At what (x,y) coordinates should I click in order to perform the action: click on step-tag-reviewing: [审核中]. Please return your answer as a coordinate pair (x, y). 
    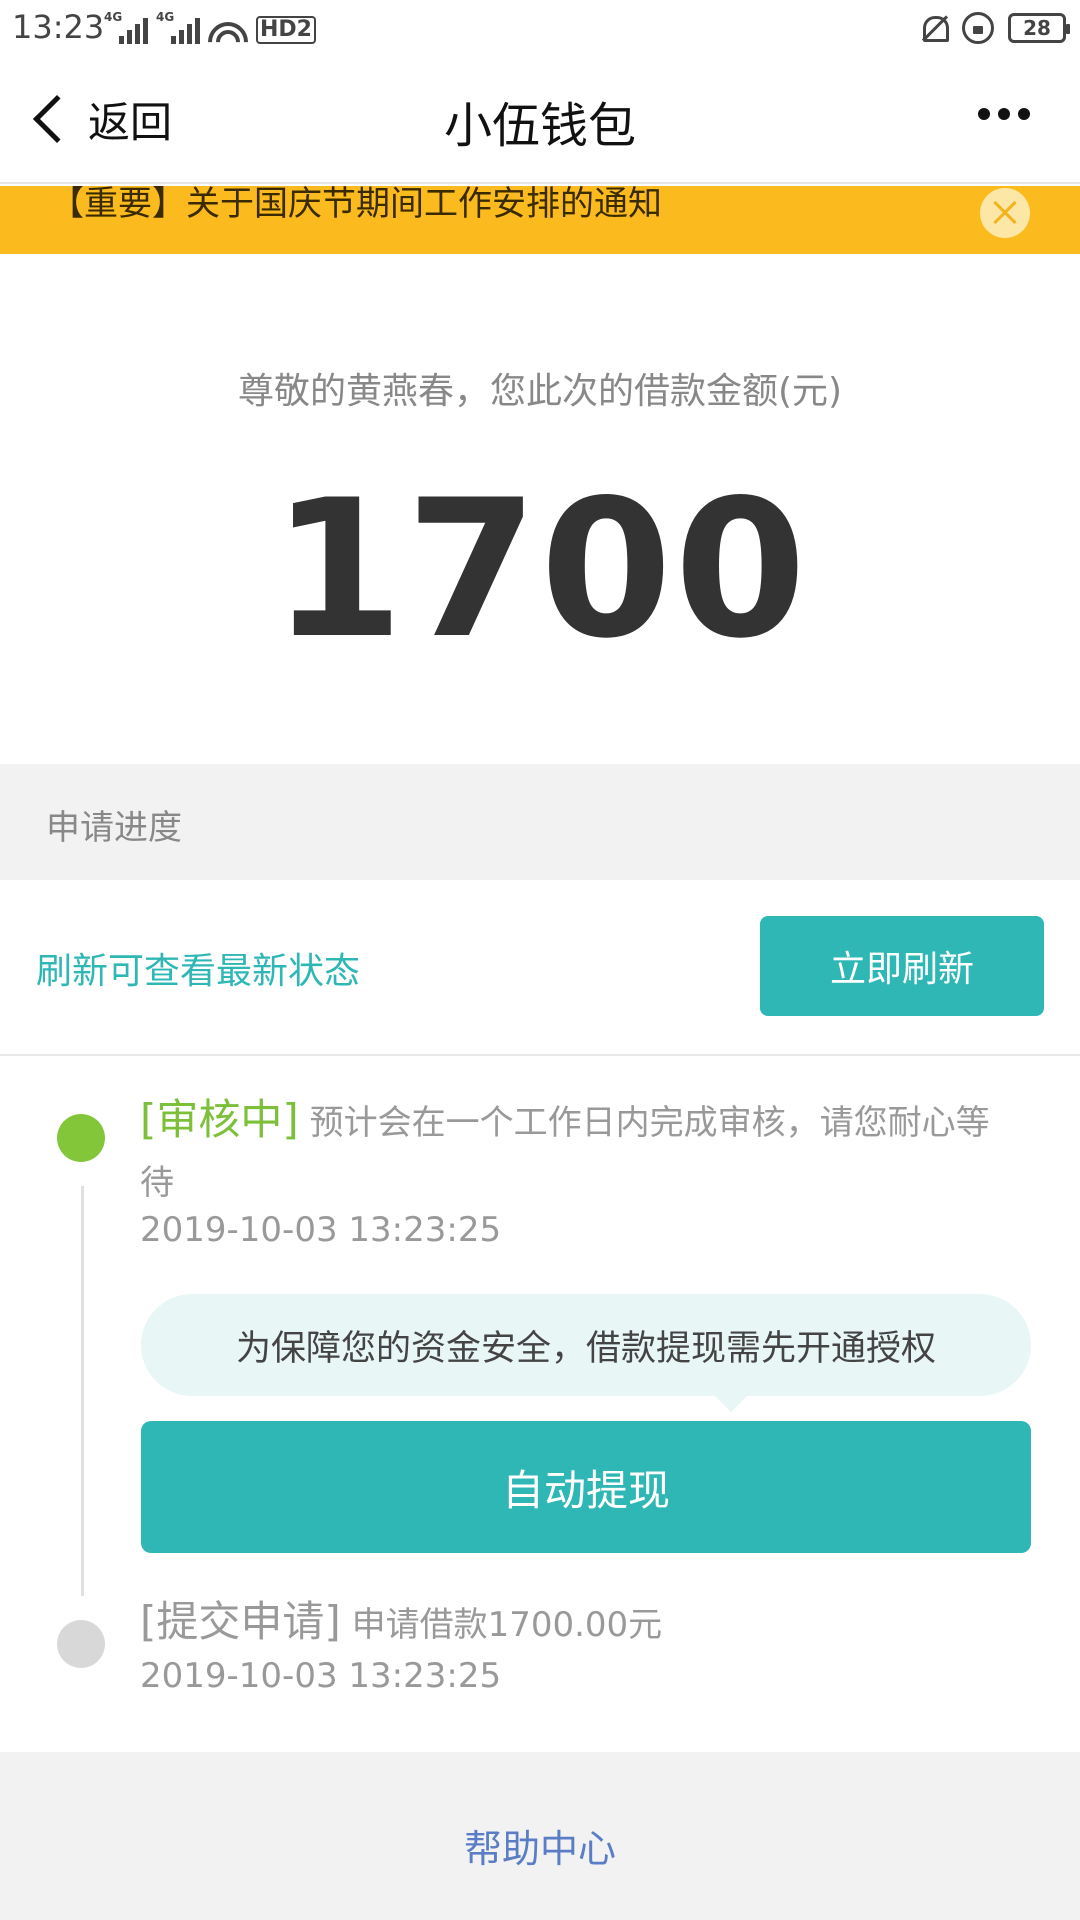
    Looking at the image, I should click on (219, 1119).